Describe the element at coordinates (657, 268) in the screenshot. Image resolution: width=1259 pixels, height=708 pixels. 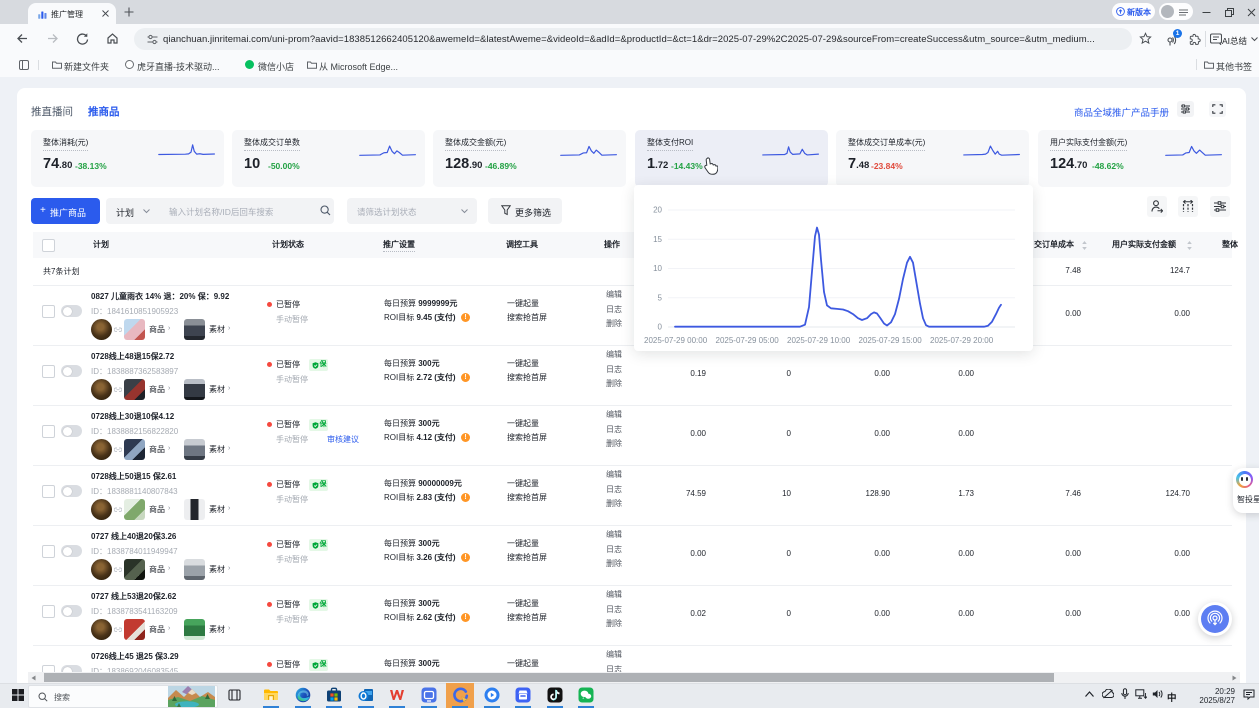
I see `svg-text: 10` at that location.